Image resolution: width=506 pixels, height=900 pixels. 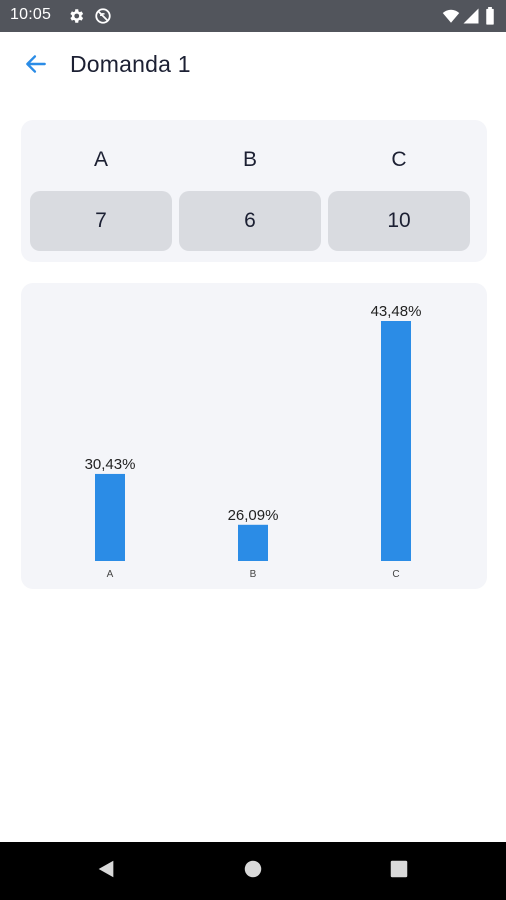 What do you see at coordinates (100, 159) in the screenshot?
I see `answer-label: A` at bounding box center [100, 159].